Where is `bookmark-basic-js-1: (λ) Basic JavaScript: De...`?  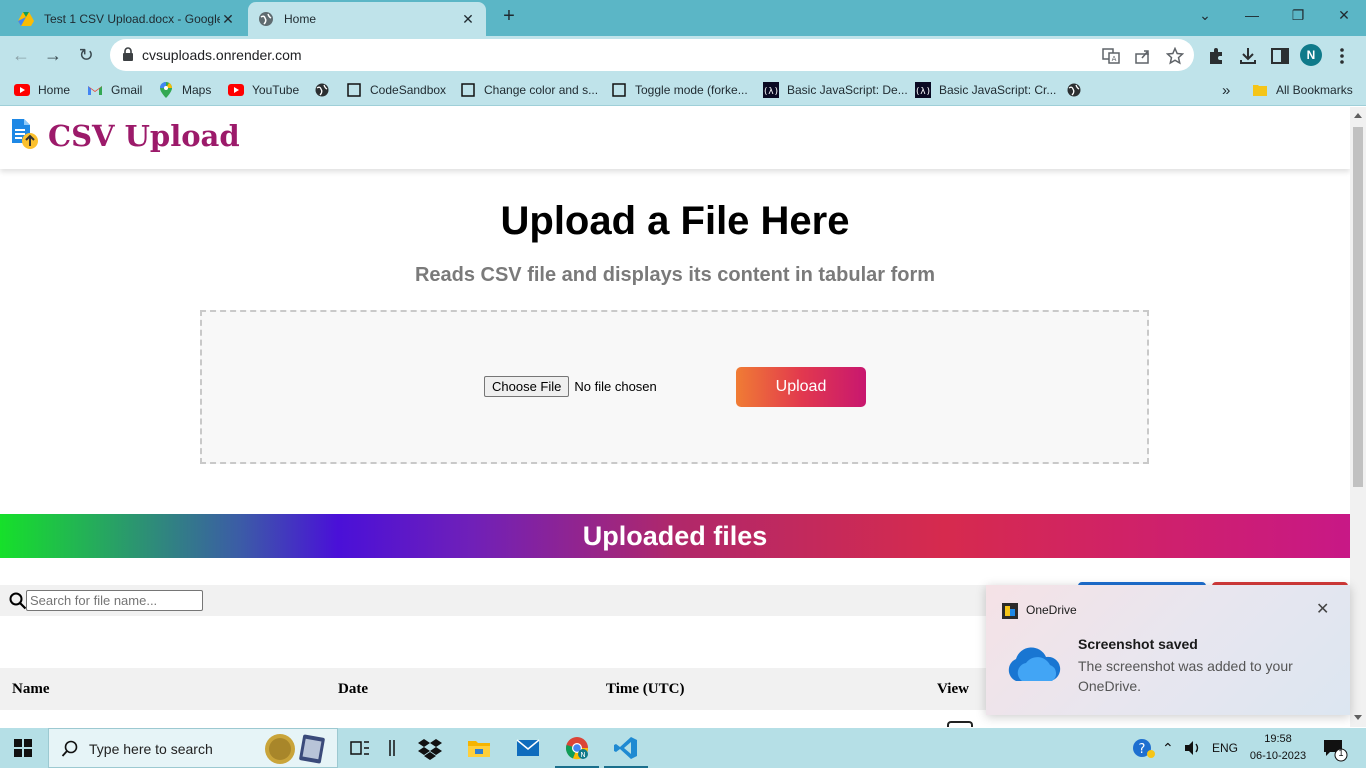 bookmark-basic-js-1: (λ) Basic JavaScript: De... is located at coordinates (835, 90).